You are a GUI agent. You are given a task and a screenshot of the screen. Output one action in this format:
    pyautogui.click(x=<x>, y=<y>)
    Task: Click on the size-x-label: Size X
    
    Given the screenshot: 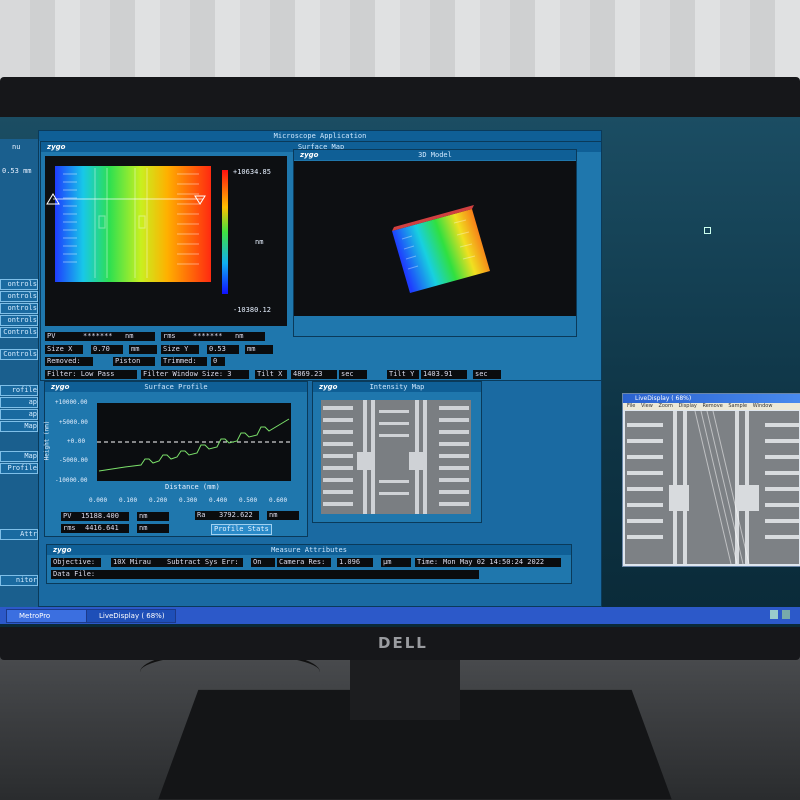 What is the action you would take?
    pyautogui.click(x=64, y=349)
    